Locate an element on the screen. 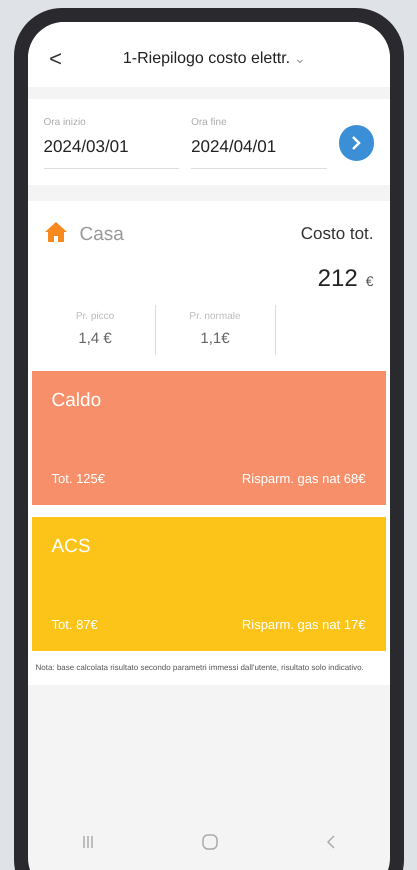 The width and height of the screenshot is (417, 870). home-name: Casa is located at coordinates (102, 234).